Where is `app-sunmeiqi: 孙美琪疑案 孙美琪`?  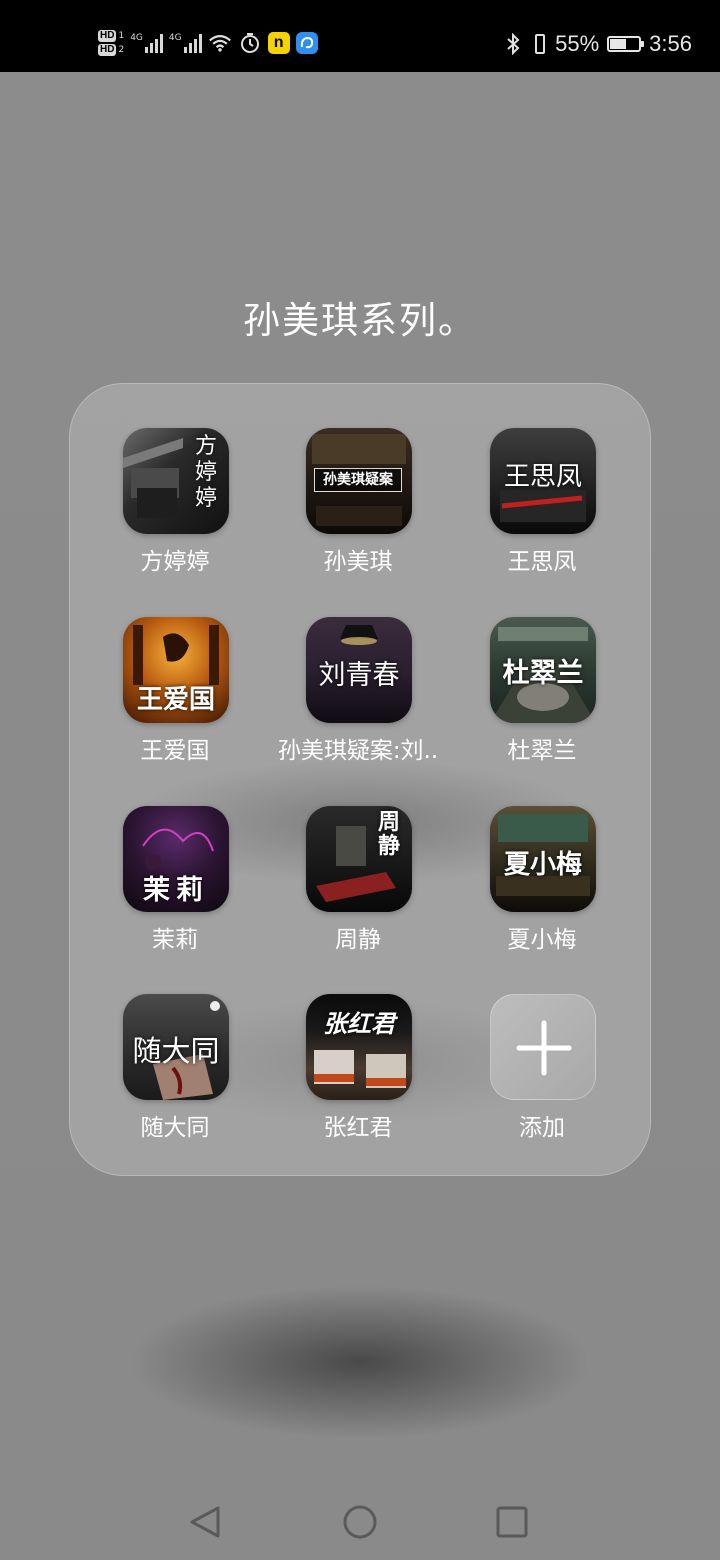
app-sunmeiqi: 孙美琪疑案 孙美琪 is located at coordinates (358, 508).